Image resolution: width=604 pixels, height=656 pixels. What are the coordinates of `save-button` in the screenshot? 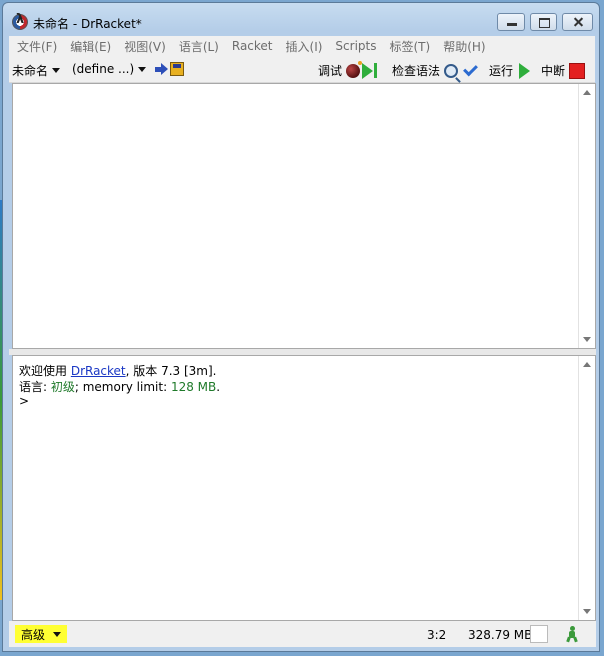 It's located at (169, 69).